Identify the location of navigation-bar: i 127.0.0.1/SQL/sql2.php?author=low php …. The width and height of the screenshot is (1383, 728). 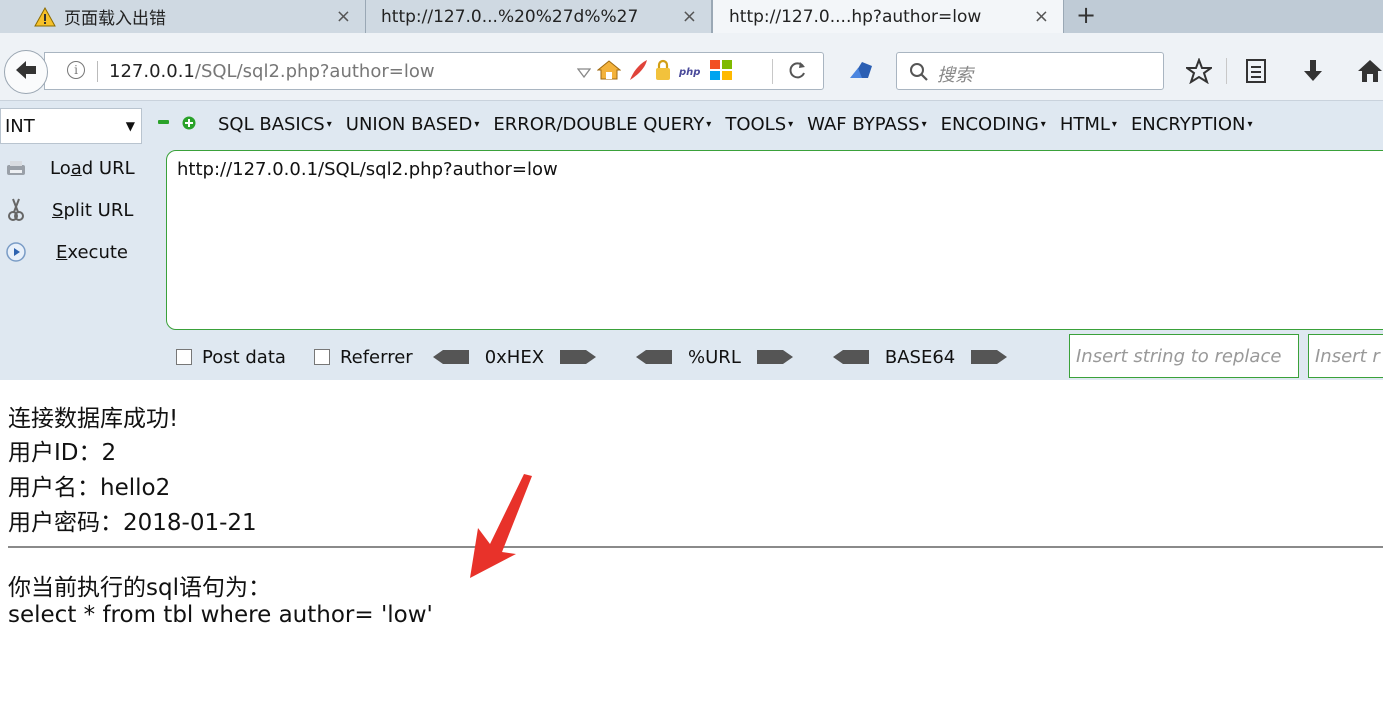
(691, 67).